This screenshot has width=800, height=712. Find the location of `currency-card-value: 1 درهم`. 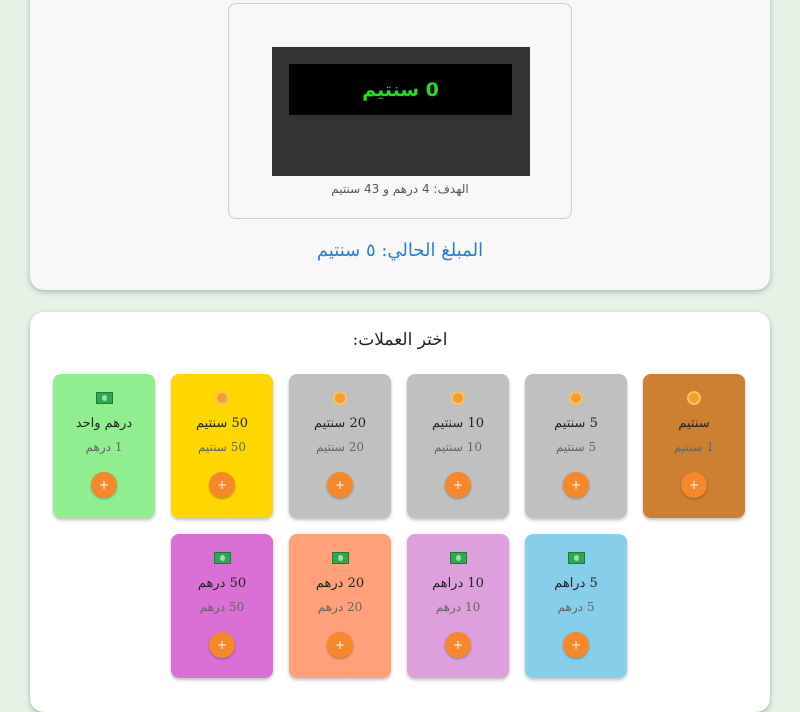

currency-card-value: 1 درهم is located at coordinates (104, 447).